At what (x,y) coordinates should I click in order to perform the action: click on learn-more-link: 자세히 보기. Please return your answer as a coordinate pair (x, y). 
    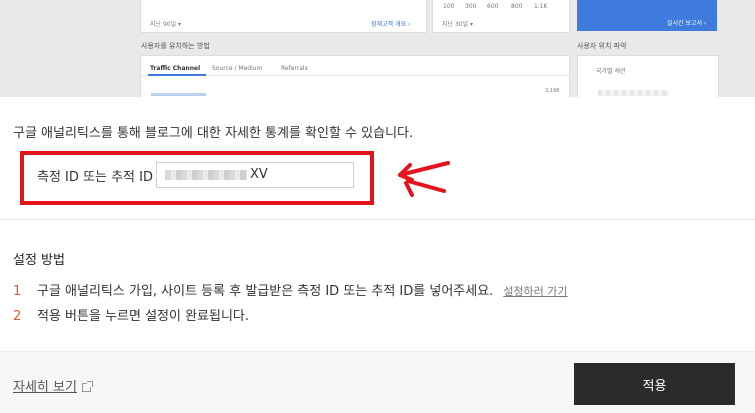
    Looking at the image, I should click on (53, 385).